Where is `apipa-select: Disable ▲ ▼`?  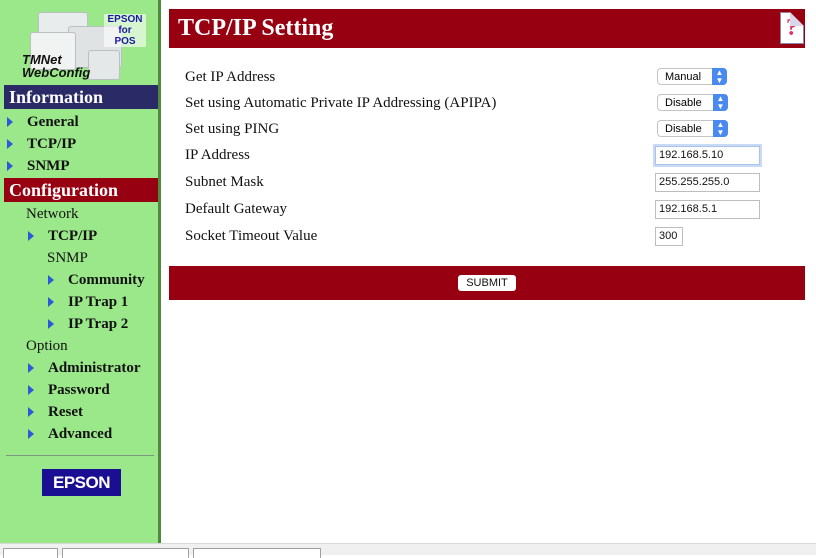
apipa-select: Disable ▲ ▼ is located at coordinates (692, 102).